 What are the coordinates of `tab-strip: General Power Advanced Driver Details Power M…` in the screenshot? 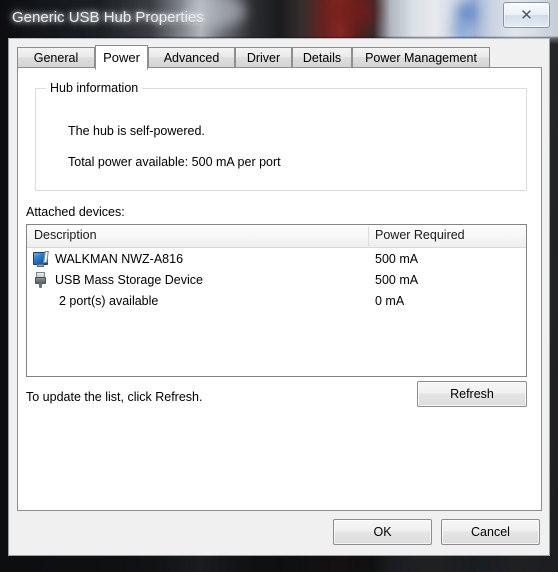 It's located at (279, 57).